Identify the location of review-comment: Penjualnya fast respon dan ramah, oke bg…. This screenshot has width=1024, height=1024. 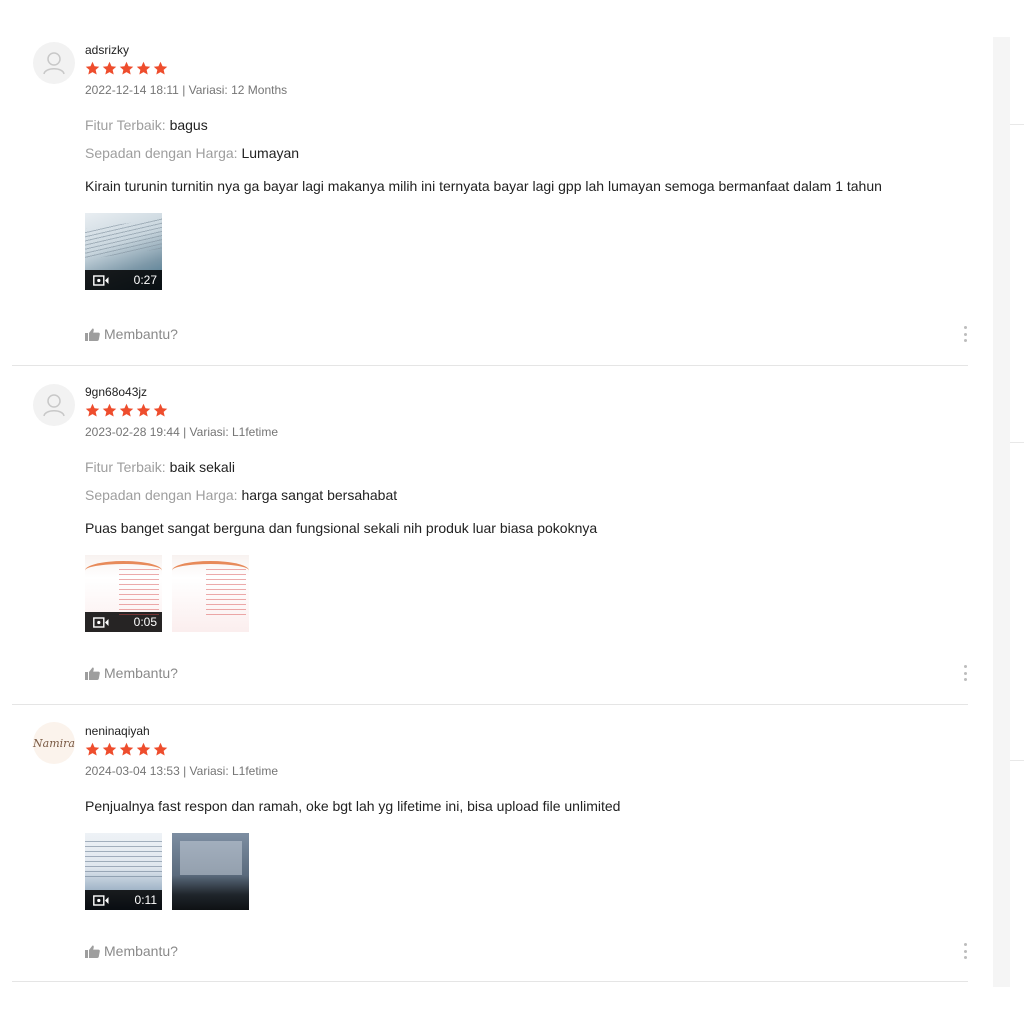
(353, 806).